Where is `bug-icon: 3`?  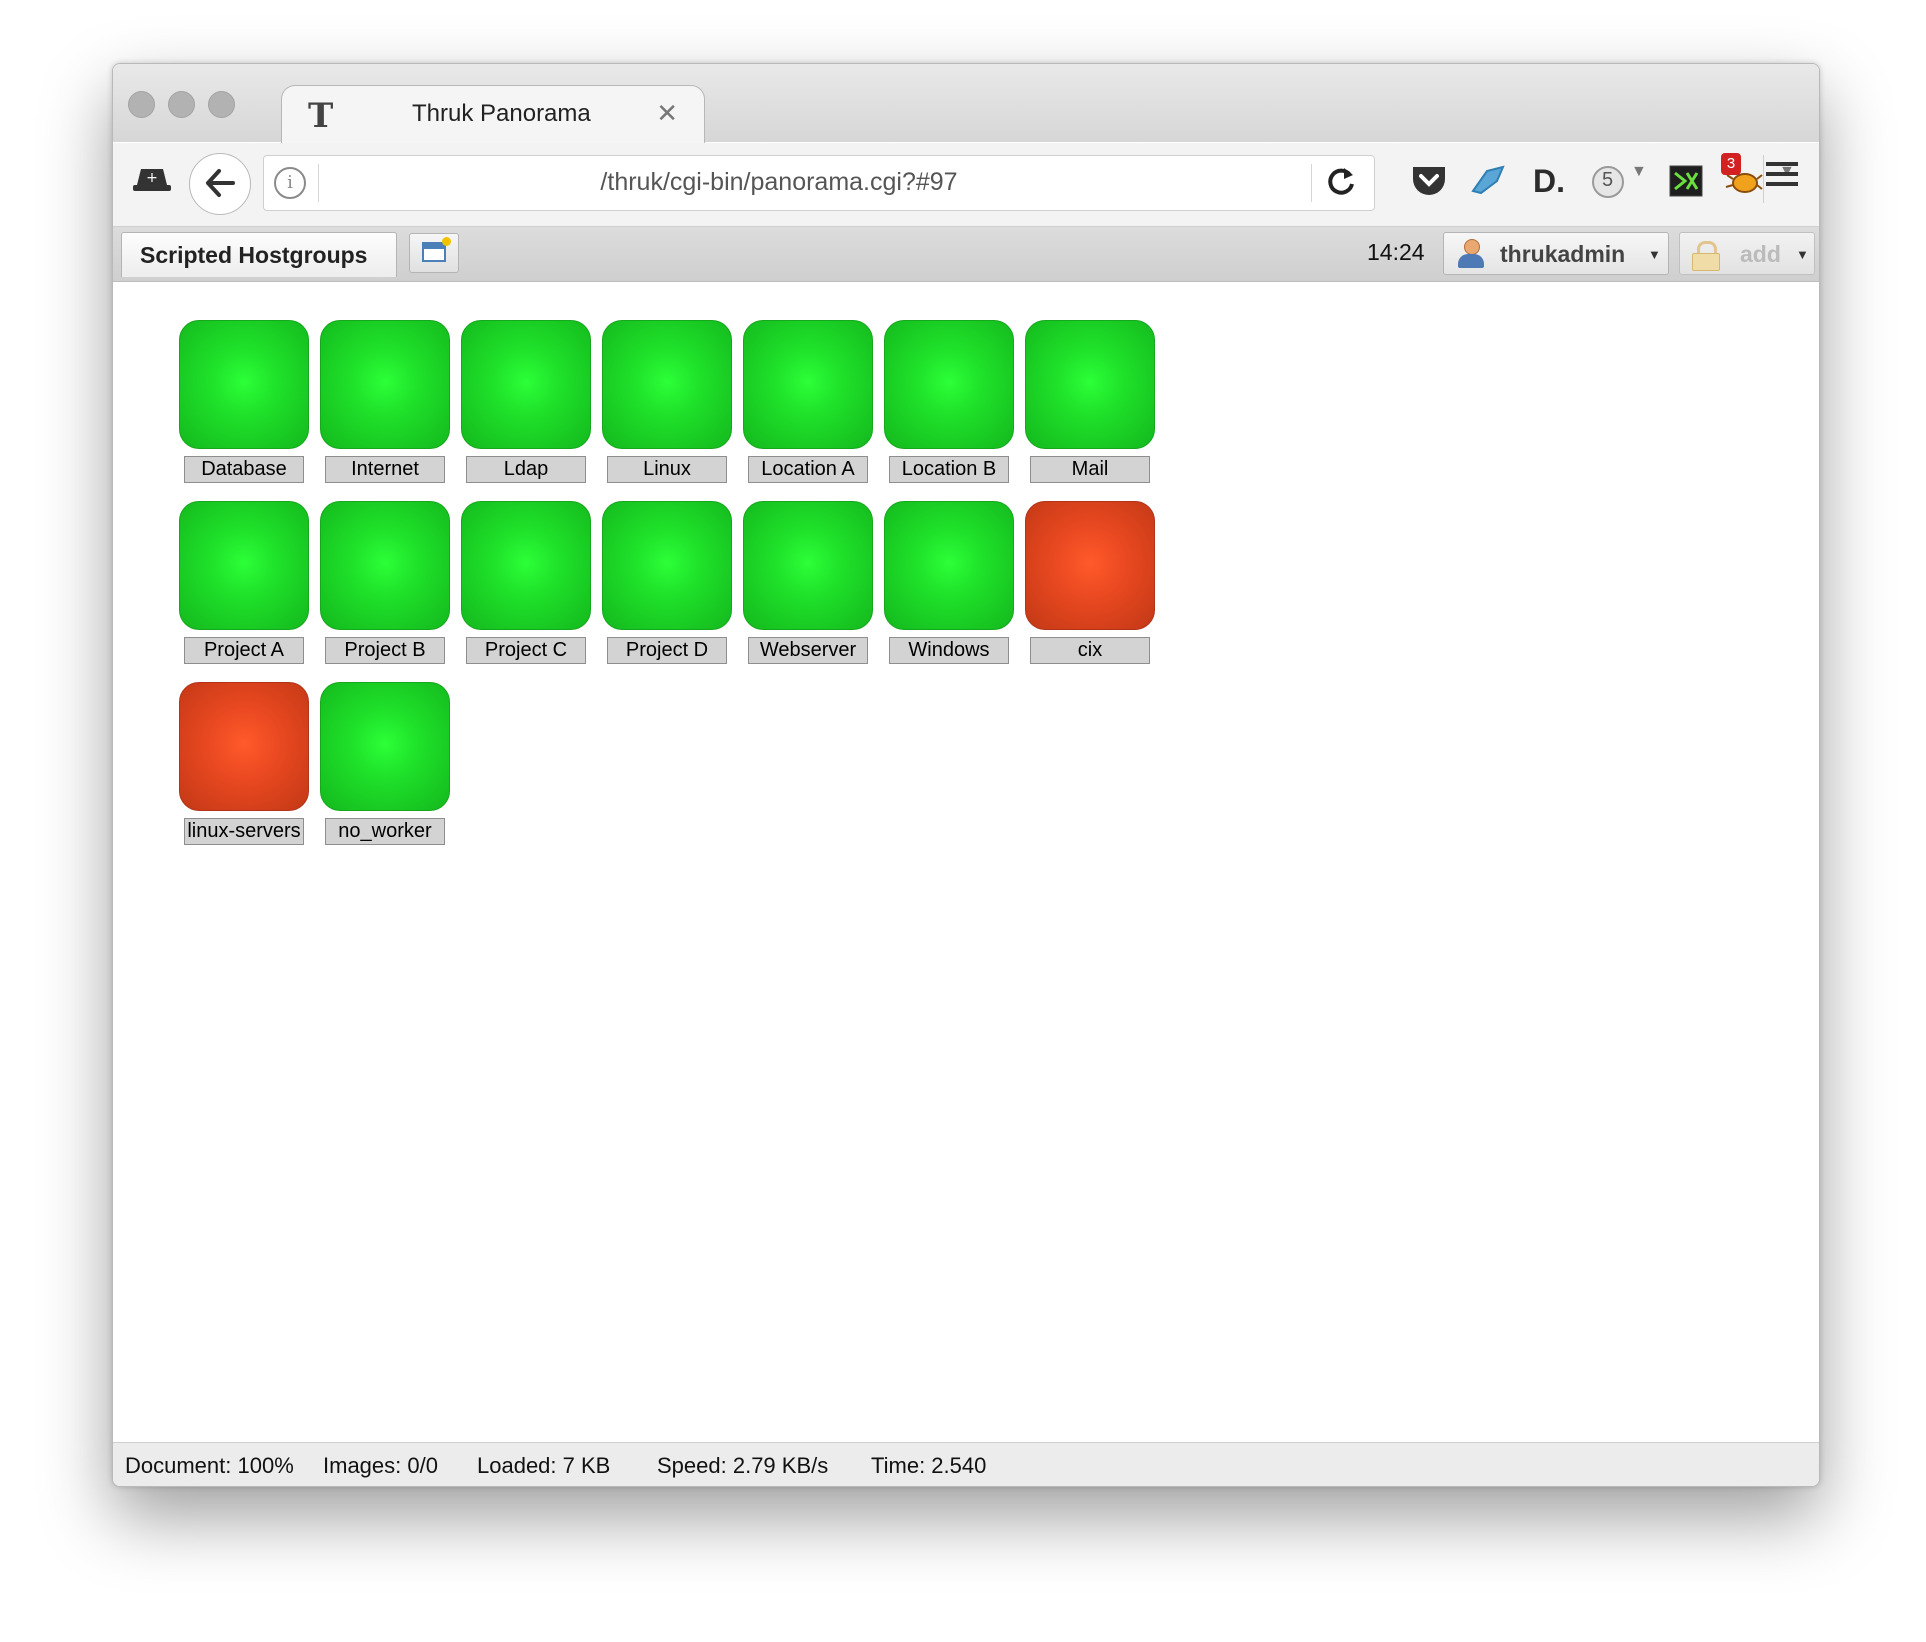
bug-icon: 3 is located at coordinates (1742, 178).